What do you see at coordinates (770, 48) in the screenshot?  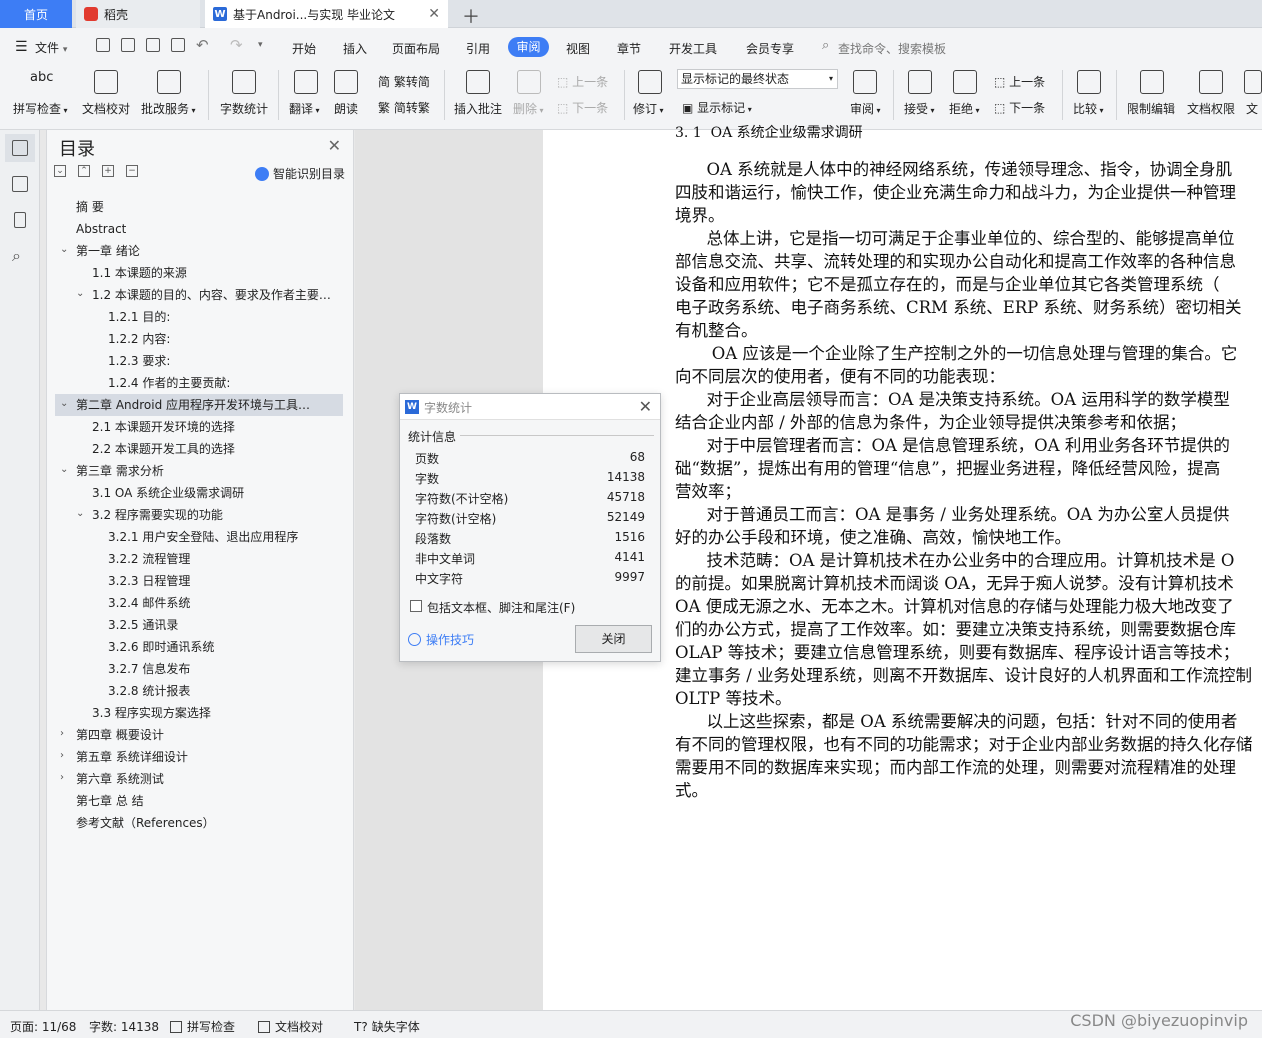 I see `menu-member: 会员专享` at bounding box center [770, 48].